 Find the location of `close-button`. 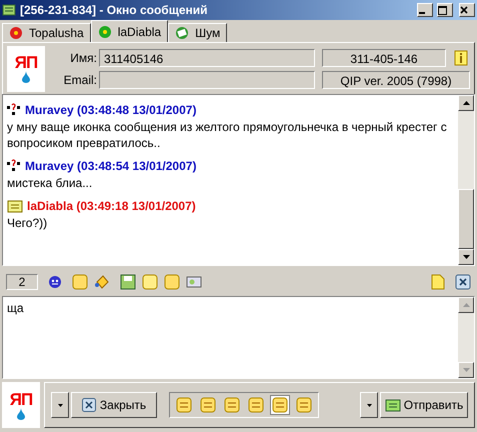

close-button is located at coordinates (467, 10).